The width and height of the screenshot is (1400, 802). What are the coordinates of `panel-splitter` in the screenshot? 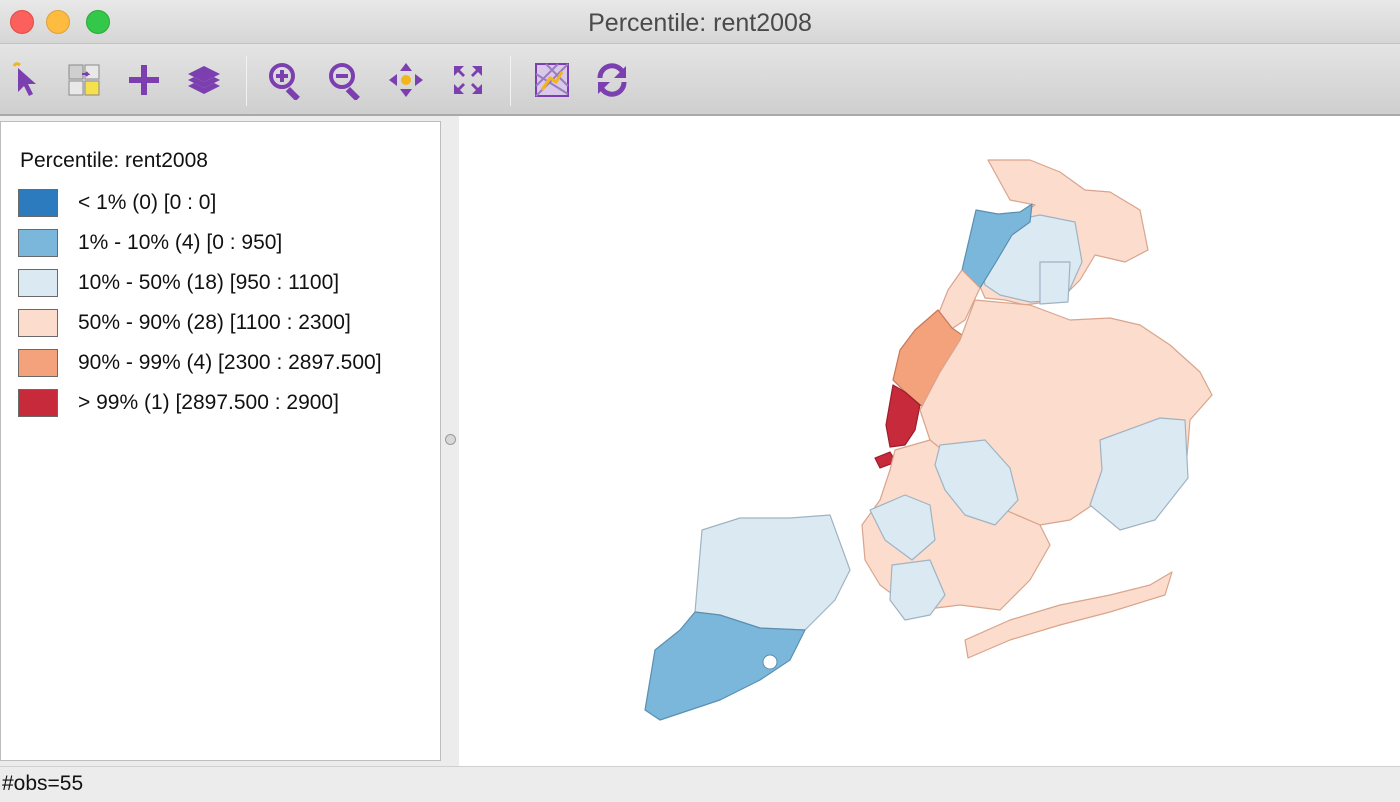 It's located at (450, 441).